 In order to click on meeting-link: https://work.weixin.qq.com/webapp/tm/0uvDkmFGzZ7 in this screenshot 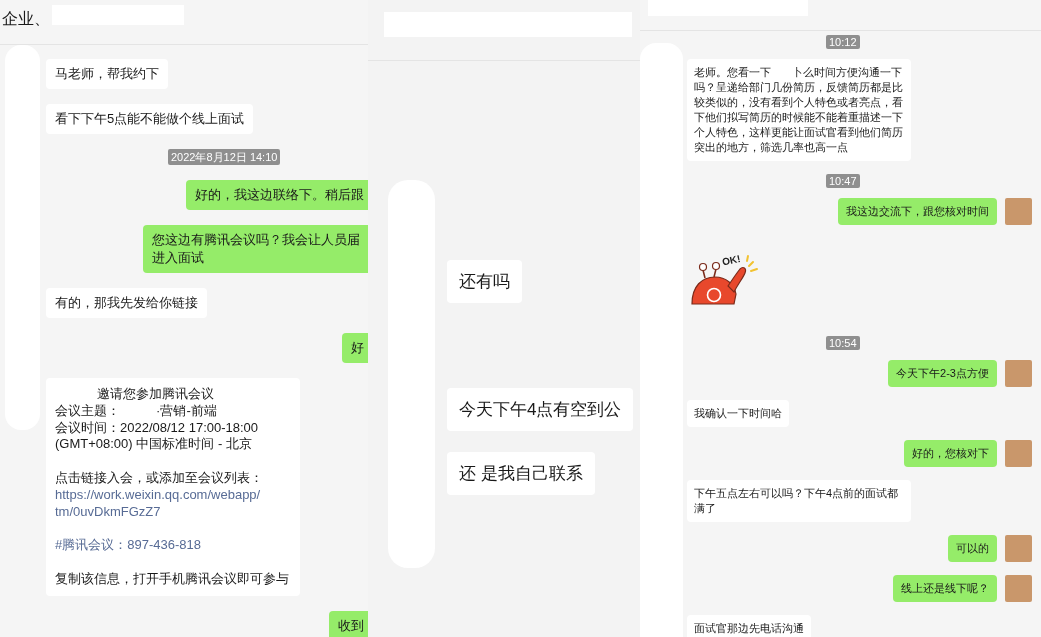, I will do `click(158, 503)`.